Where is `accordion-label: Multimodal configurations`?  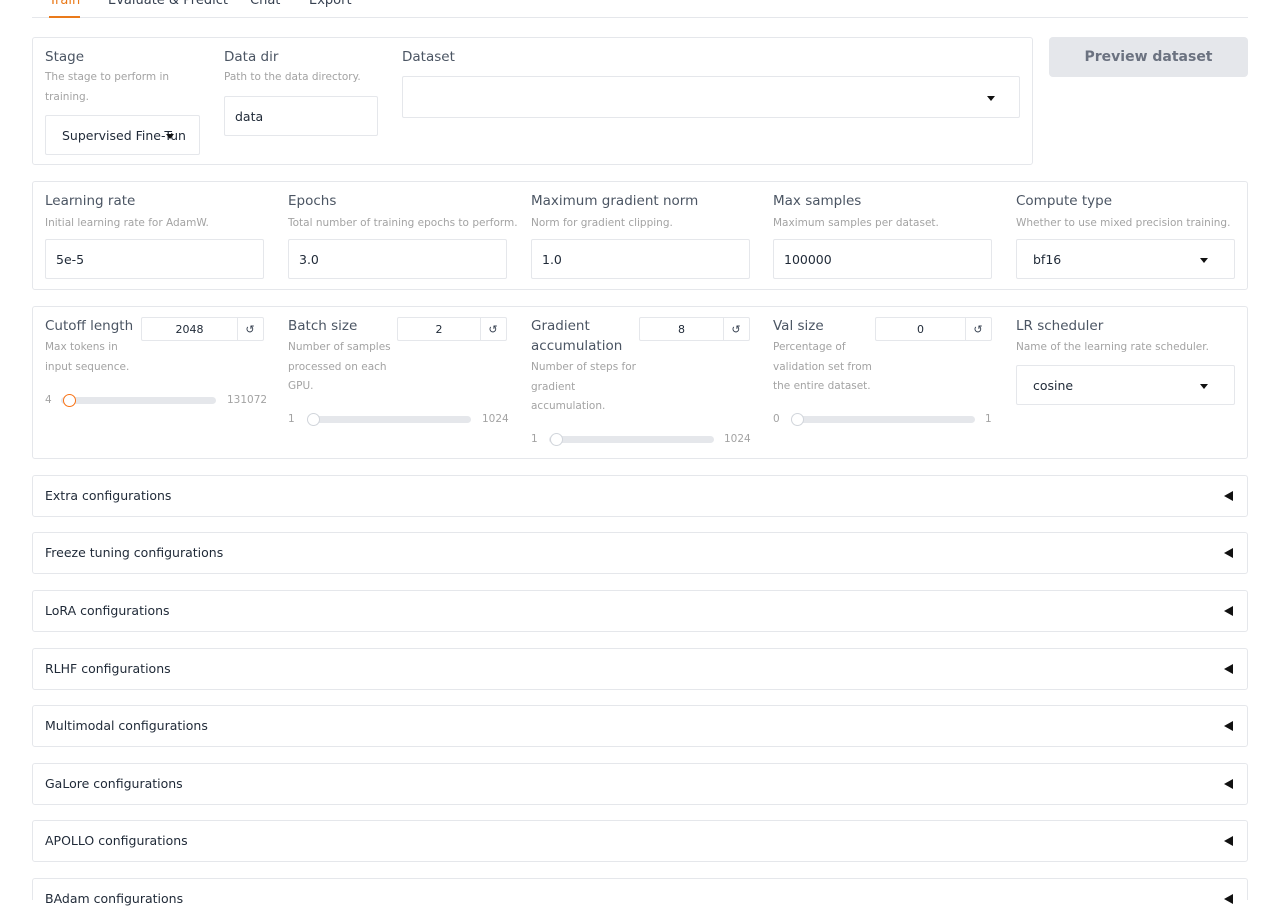
accordion-label: Multimodal configurations is located at coordinates (126, 725).